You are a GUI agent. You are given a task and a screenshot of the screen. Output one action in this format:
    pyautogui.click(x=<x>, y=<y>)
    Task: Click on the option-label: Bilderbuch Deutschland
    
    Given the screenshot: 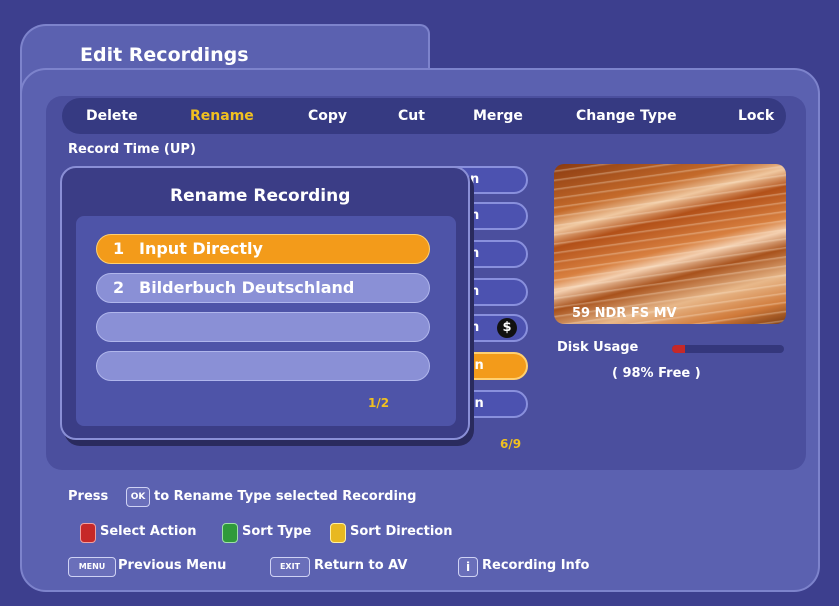 What is the action you would take?
    pyautogui.click(x=247, y=287)
    